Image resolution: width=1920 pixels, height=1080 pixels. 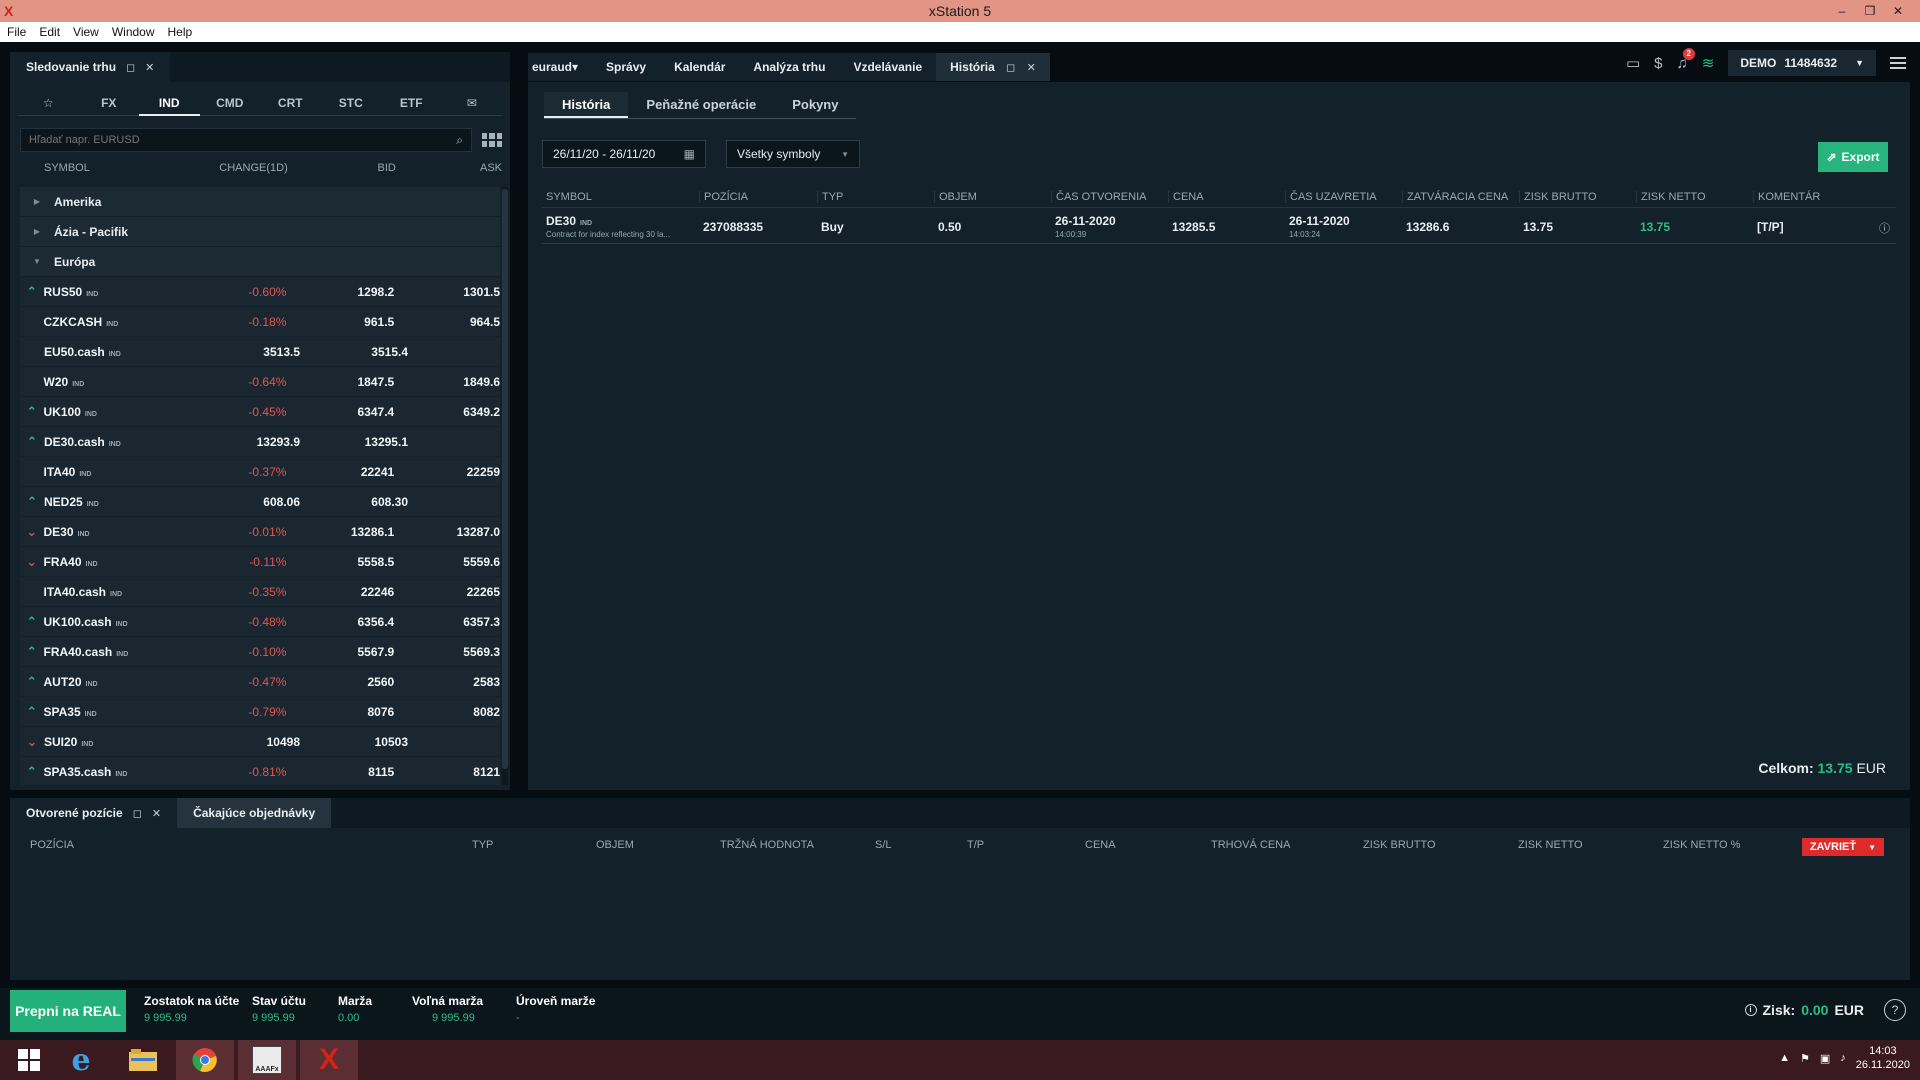 What do you see at coordinates (260, 741) in the screenshot?
I see `quote-row: ⌄SUI20IND+0.13%1049810503` at bounding box center [260, 741].